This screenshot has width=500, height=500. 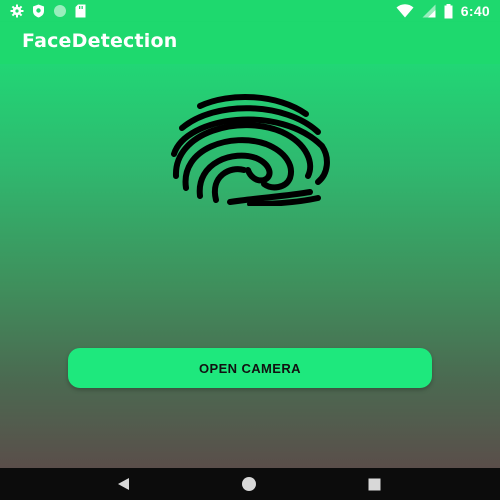 I want to click on shield-icon, so click(x=38, y=11).